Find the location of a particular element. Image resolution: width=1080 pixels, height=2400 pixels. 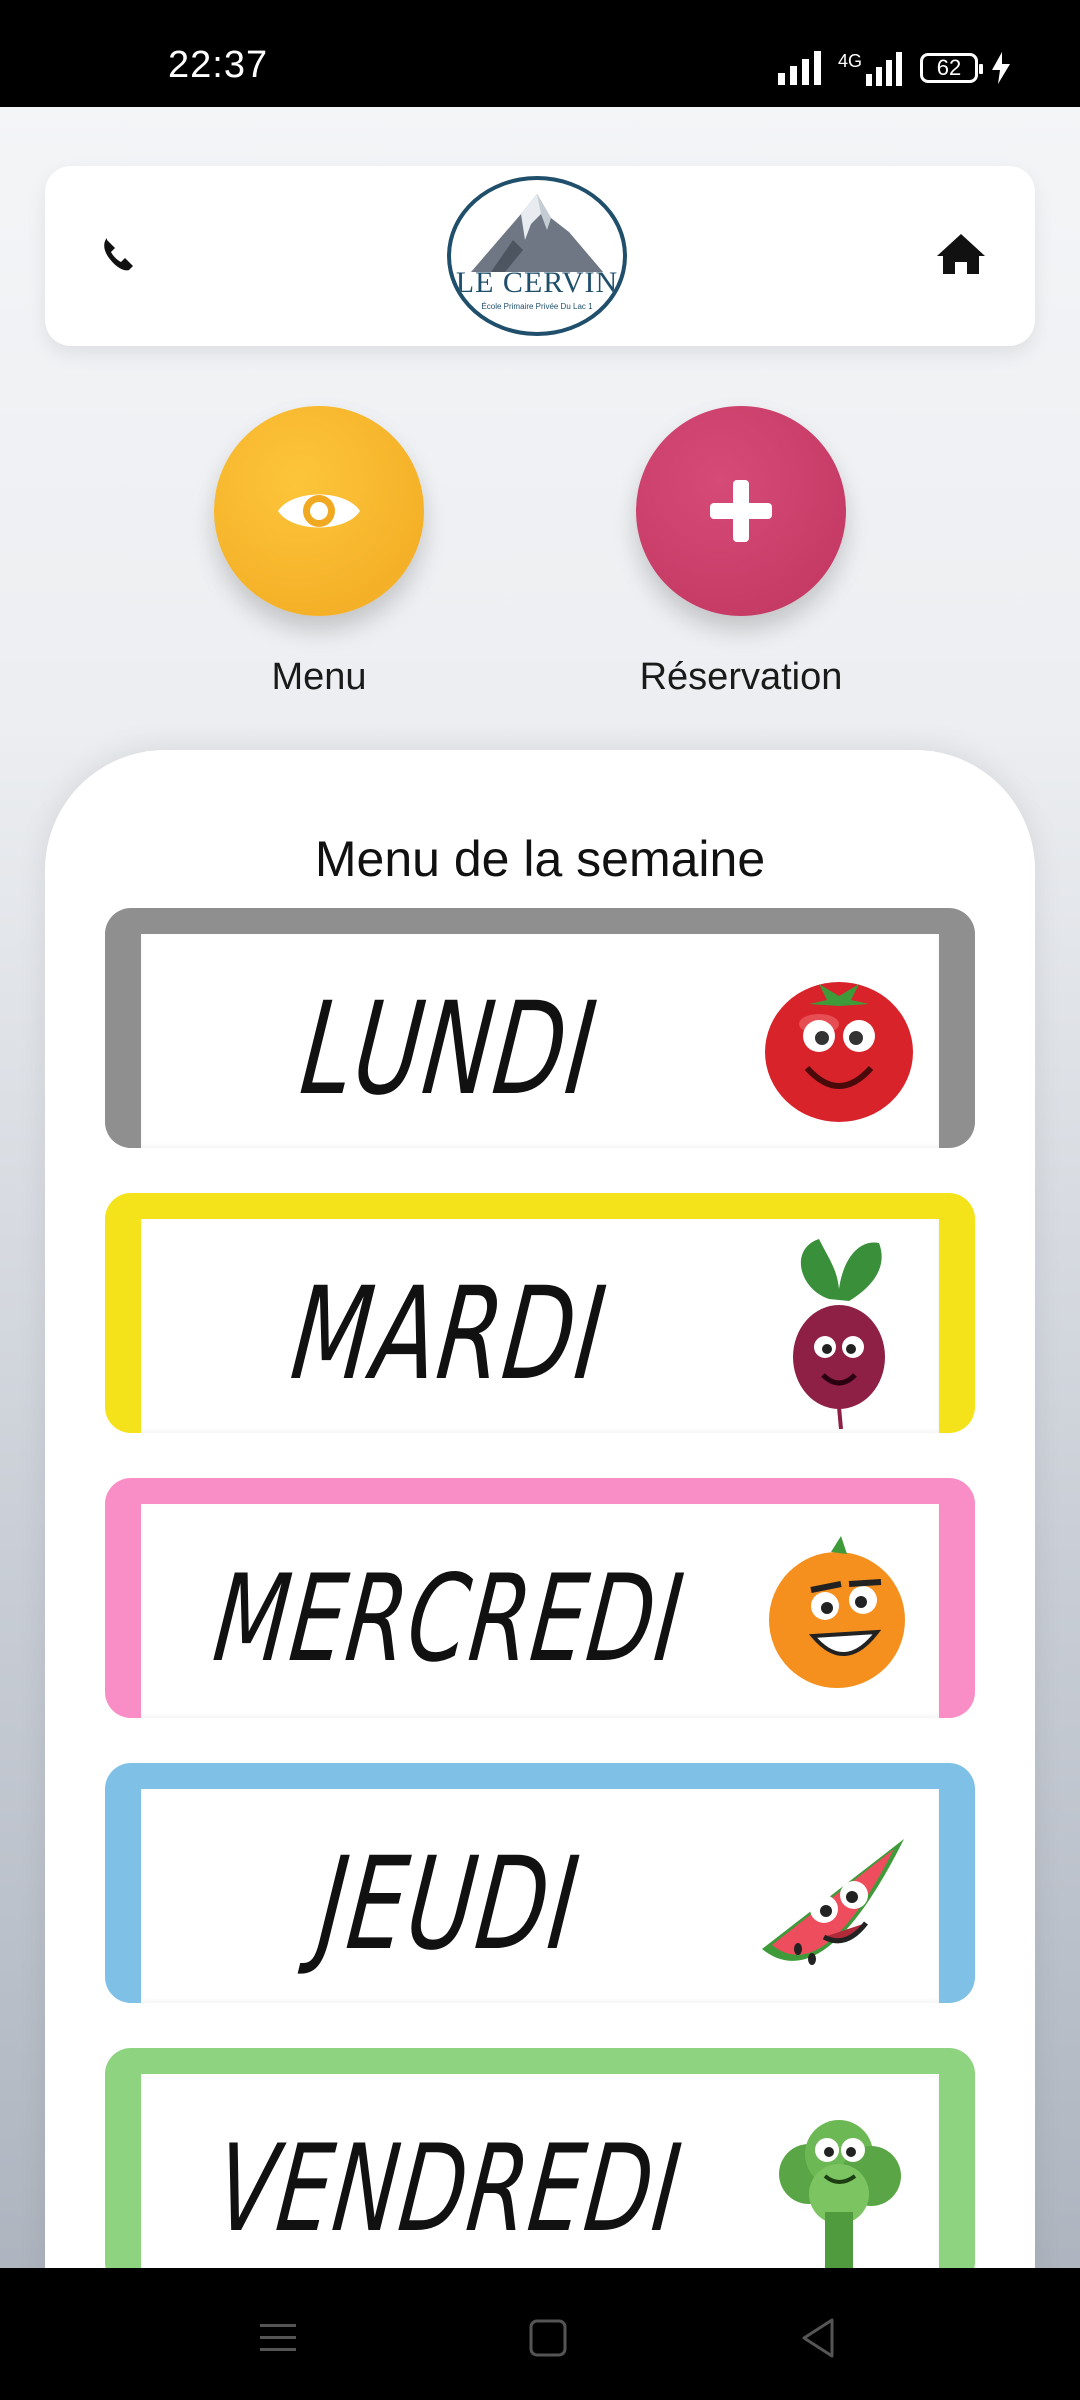

reservation-button is located at coordinates (741, 511).